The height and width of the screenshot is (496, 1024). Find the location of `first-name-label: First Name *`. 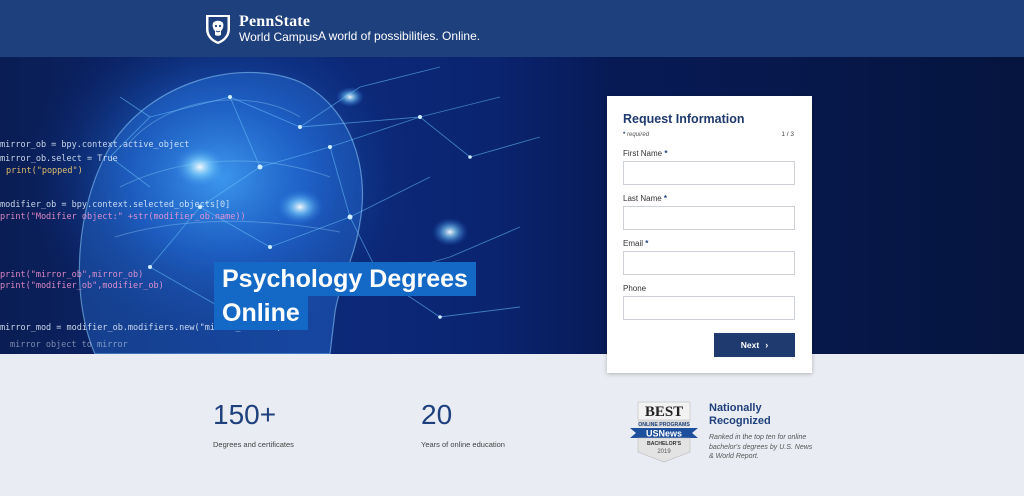

first-name-label: First Name * is located at coordinates (645, 153).